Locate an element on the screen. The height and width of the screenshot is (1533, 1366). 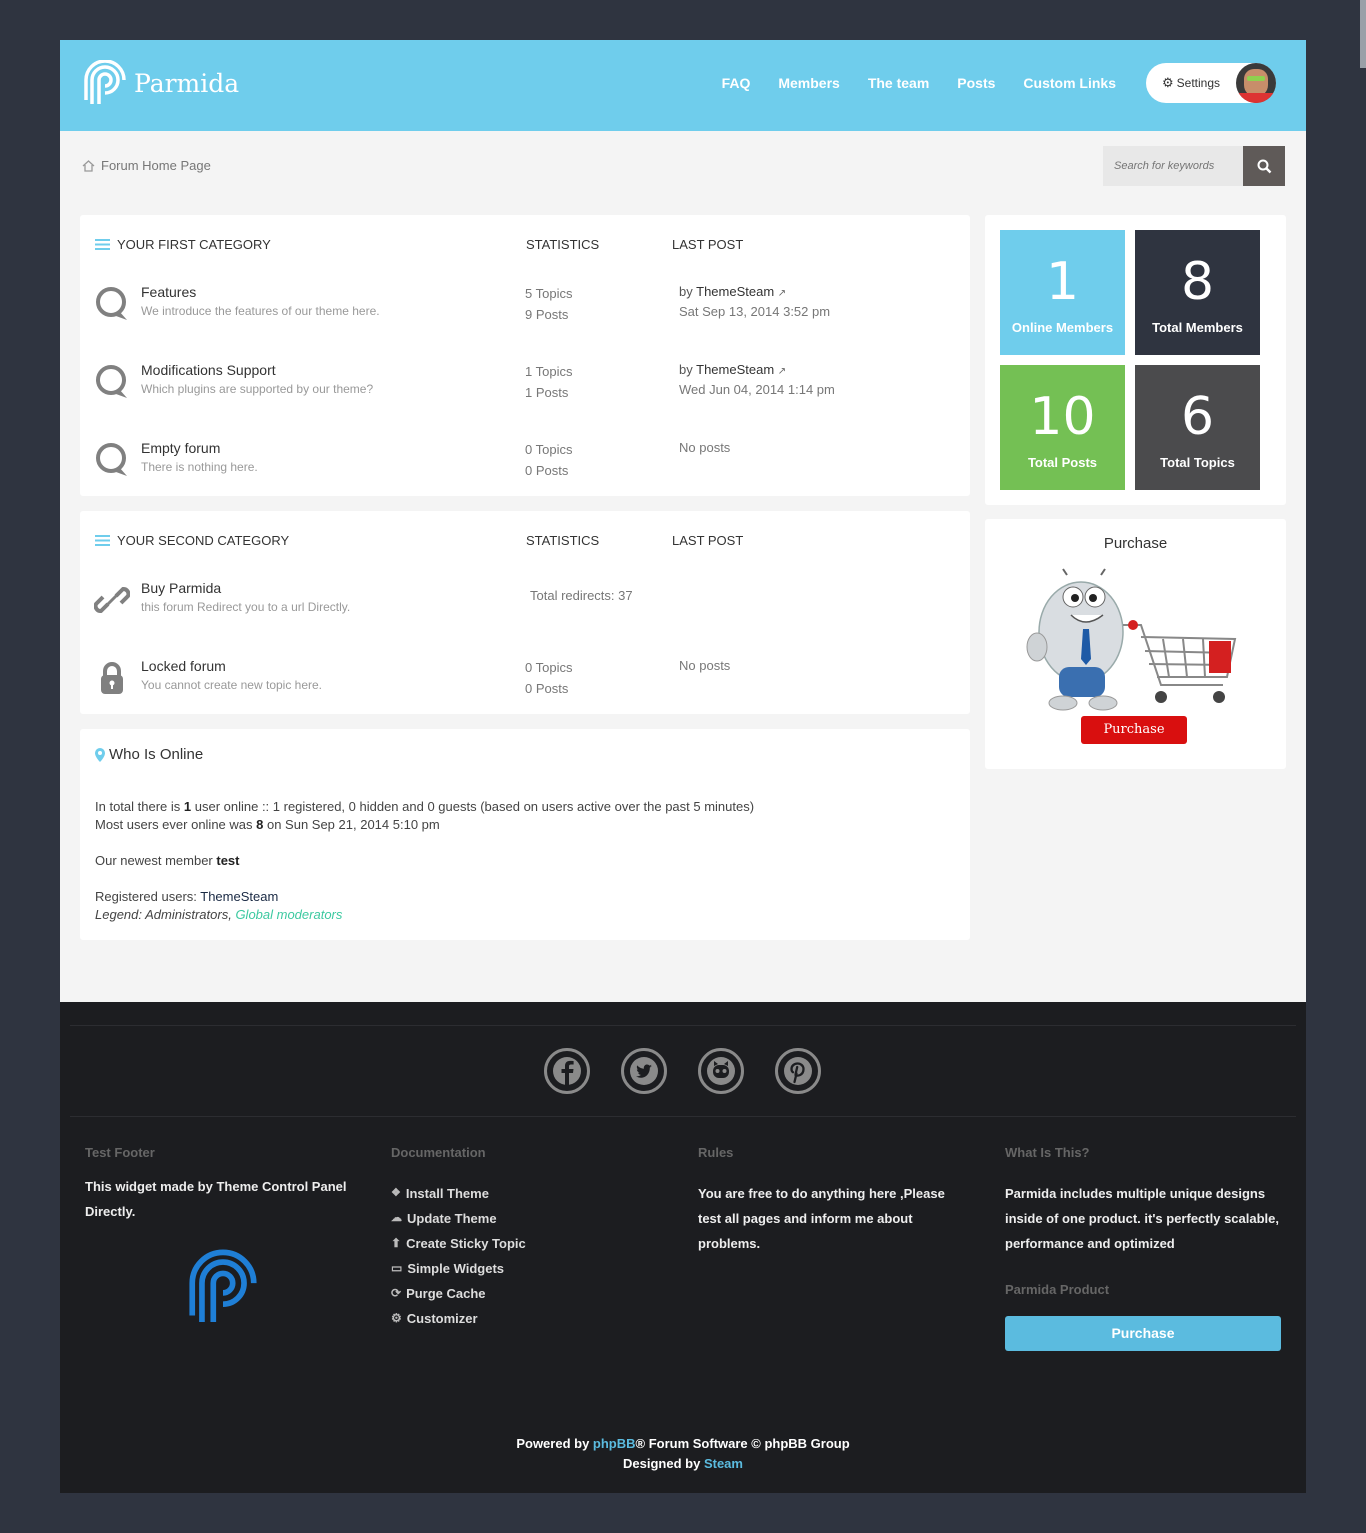
arrow-up-icon: ⬆ is located at coordinates (396, 1243).